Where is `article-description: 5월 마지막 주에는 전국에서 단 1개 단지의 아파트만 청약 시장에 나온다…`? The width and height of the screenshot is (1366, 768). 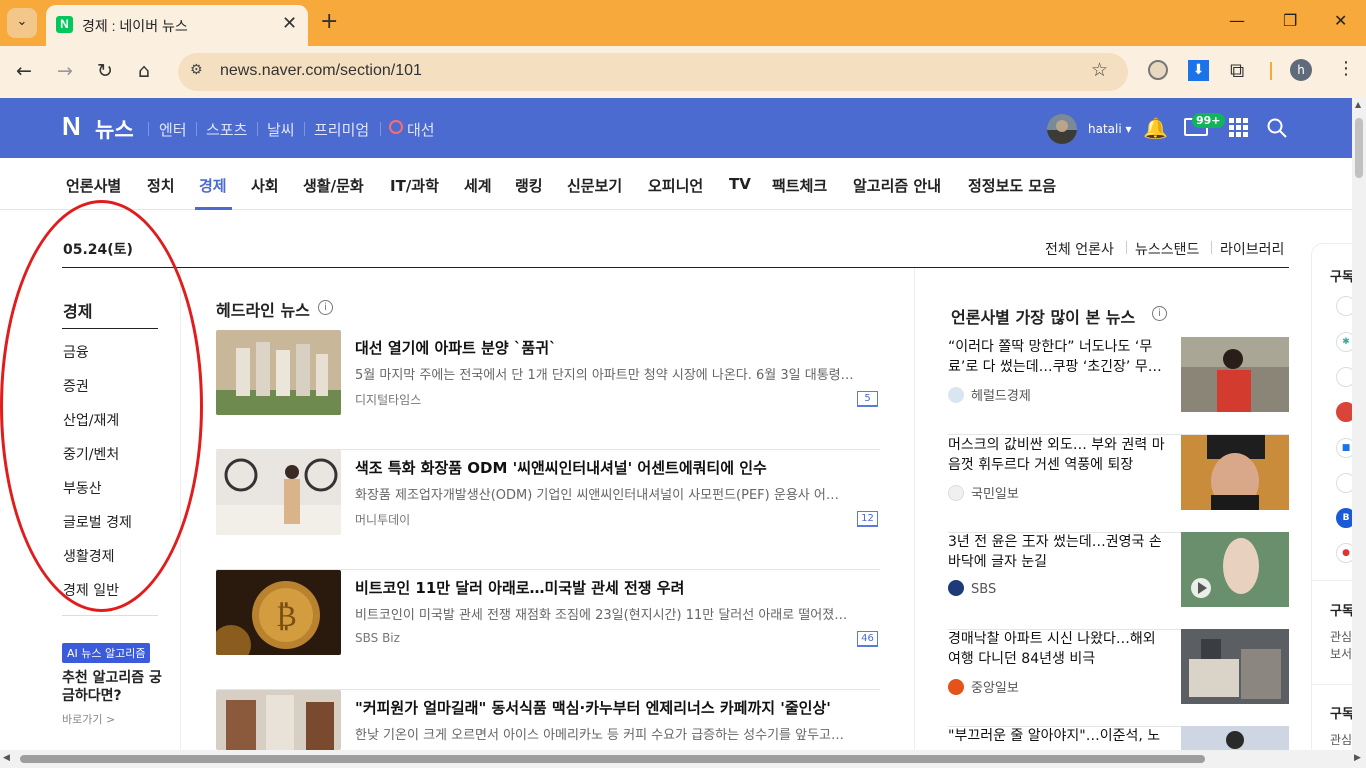 article-description: 5월 마지막 주에는 전국에서 단 1개 단지의 아파트만 청약 시장에 나온다… is located at coordinates (617, 373).